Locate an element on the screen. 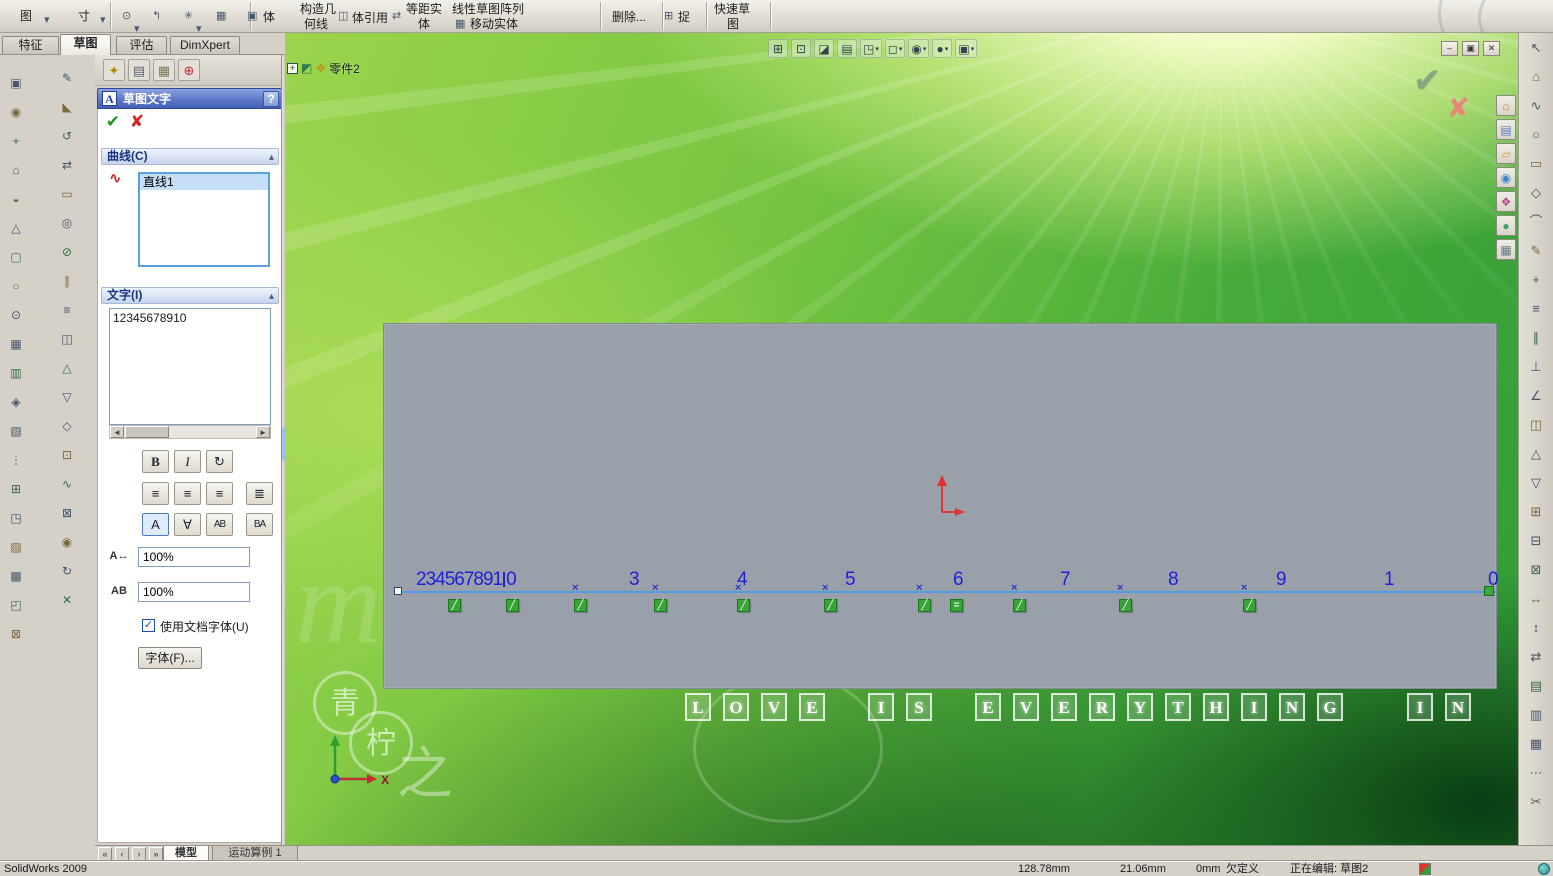 The width and height of the screenshot is (1553, 876). window-control-button: – is located at coordinates (1449, 48).